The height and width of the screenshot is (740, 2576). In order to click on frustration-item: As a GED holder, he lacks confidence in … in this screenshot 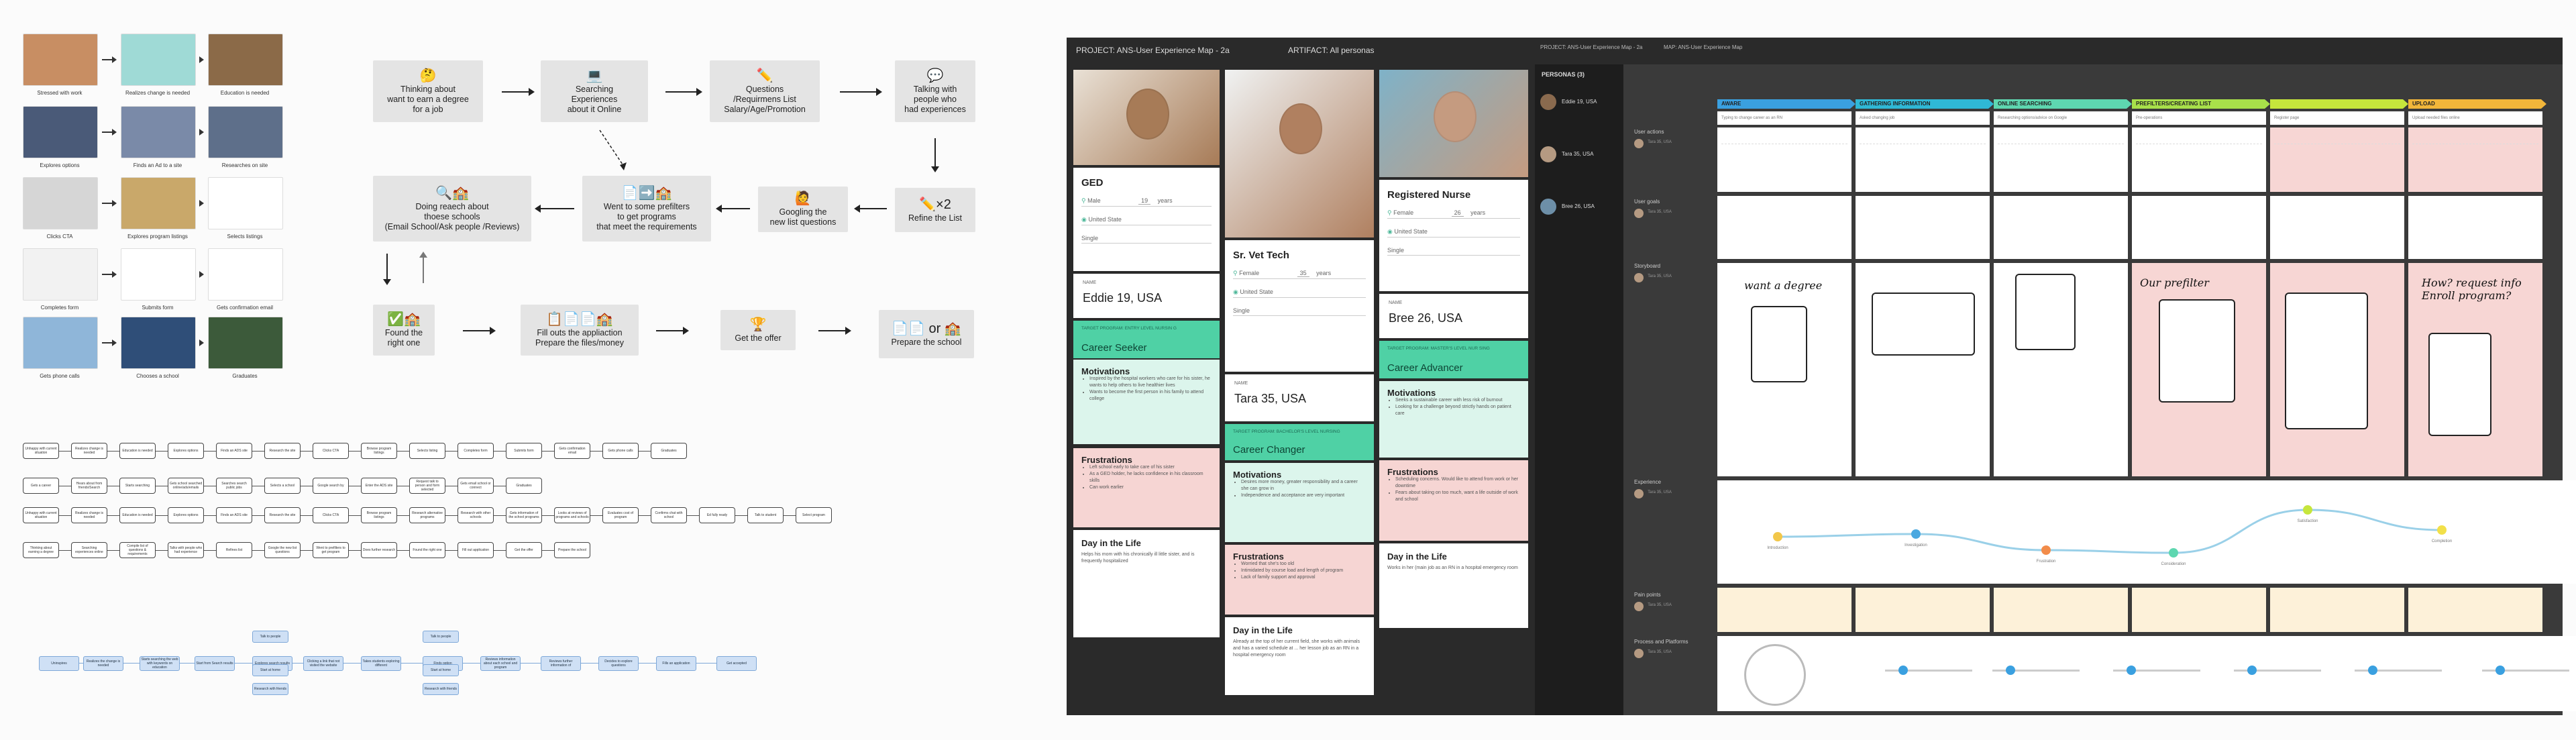, I will do `click(1150, 477)`.